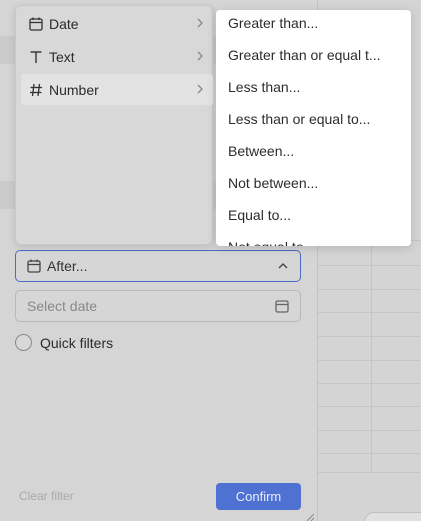 The width and height of the screenshot is (421, 521). Describe the element at coordinates (392, 516) in the screenshot. I see `sheet-tab` at that location.